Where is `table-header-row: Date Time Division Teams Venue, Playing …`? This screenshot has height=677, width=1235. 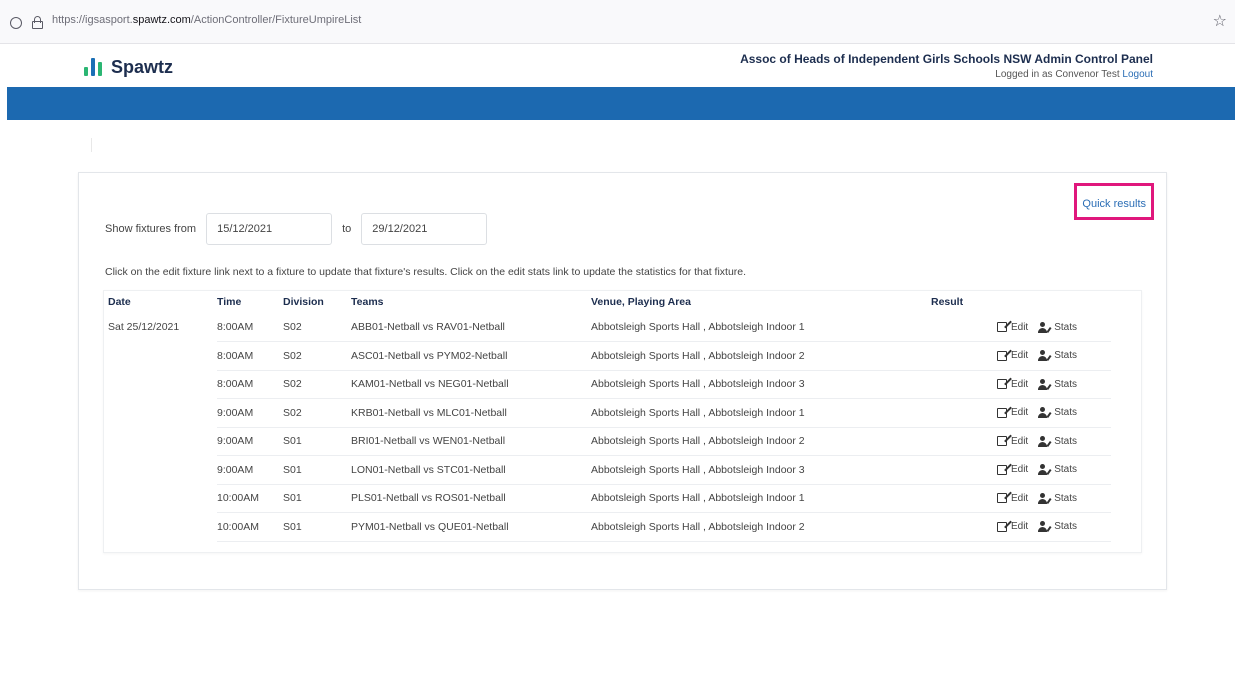 table-header-row: Date Time Division Teams Venue, Playing … is located at coordinates (607, 302).